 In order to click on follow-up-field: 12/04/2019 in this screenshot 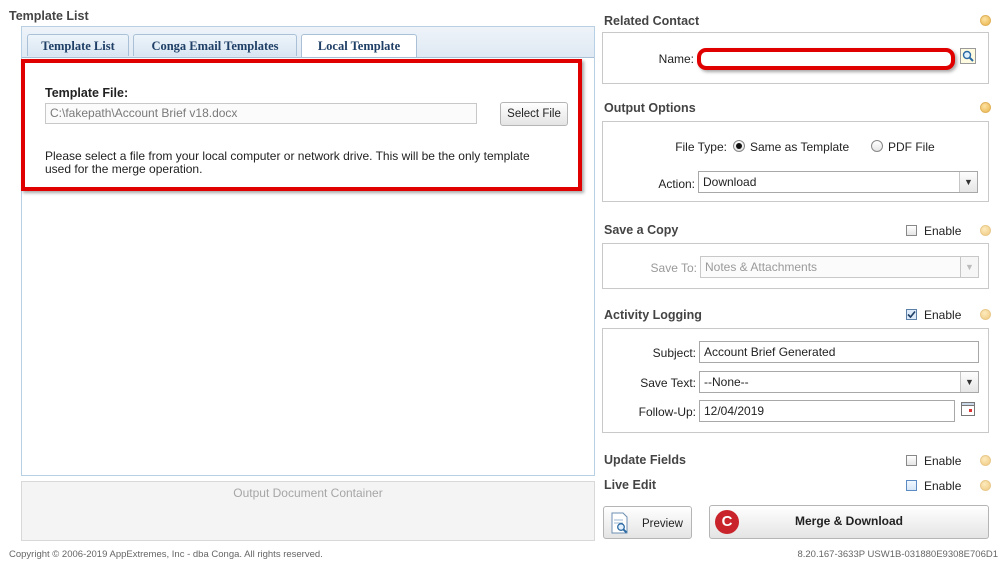, I will do `click(827, 411)`.